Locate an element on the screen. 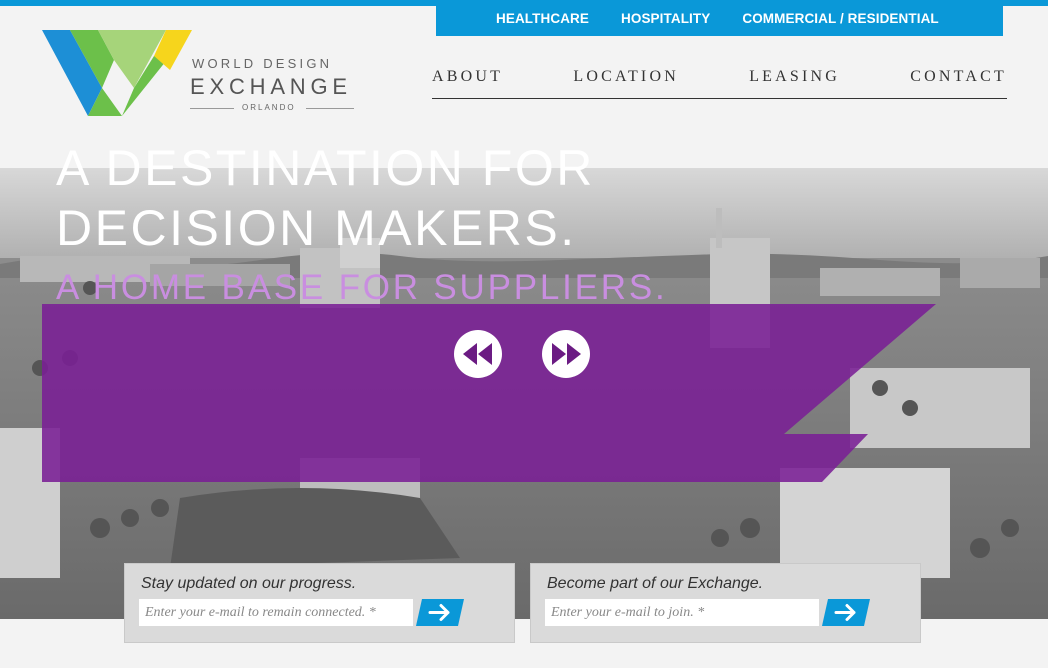 This screenshot has height=668, width=1048. slideshow-prev-button is located at coordinates (478, 354).